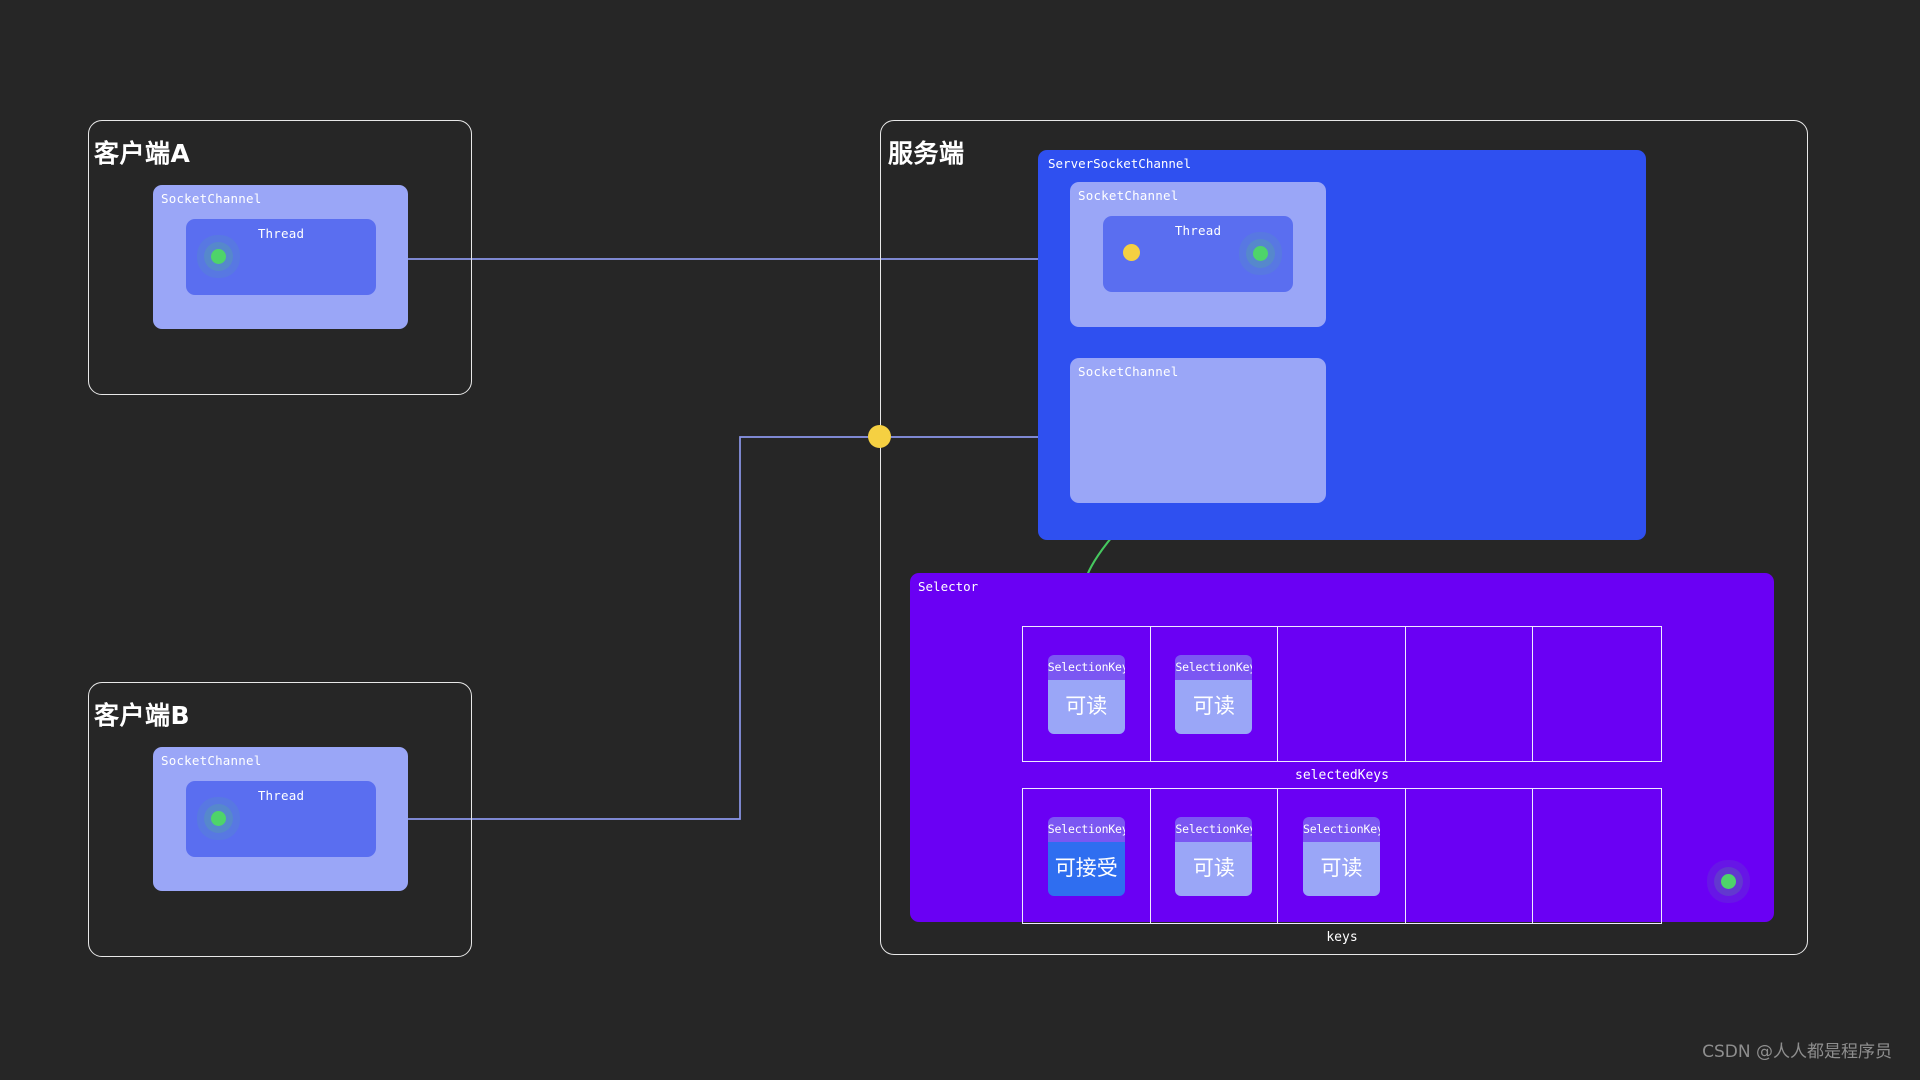  What do you see at coordinates (218, 256) in the screenshot?
I see `client-a-thread-green-dot` at bounding box center [218, 256].